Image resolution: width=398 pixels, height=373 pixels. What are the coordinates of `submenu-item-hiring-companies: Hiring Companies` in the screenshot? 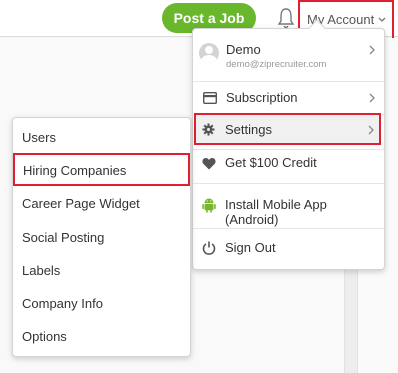 It's located at (101, 169).